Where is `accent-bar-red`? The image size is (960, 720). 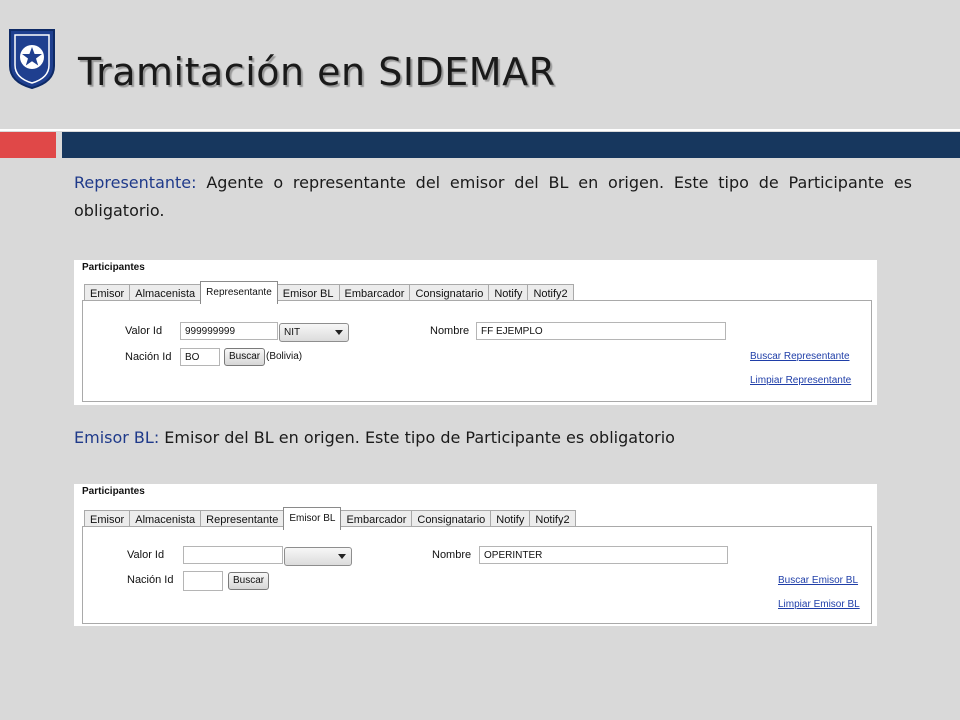
accent-bar-red is located at coordinates (28, 145).